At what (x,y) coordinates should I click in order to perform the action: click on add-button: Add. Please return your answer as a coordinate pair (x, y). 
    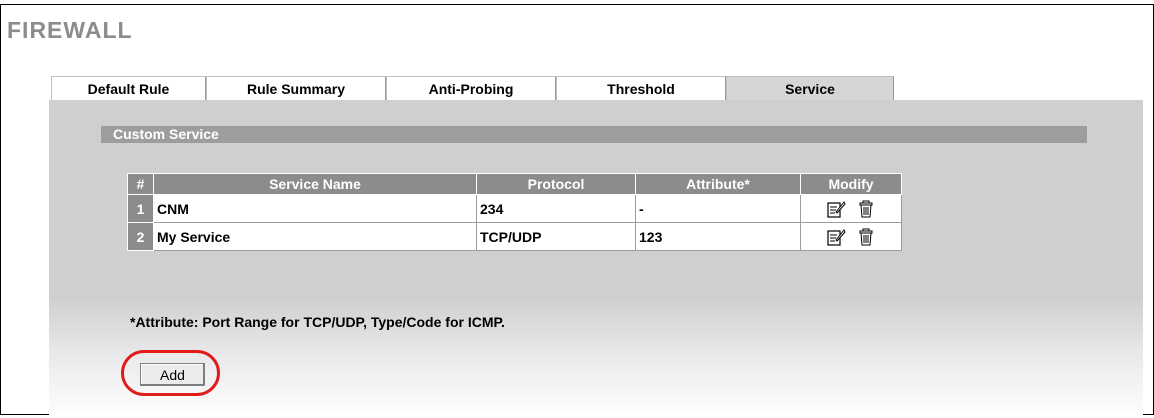
    Looking at the image, I should click on (172, 374).